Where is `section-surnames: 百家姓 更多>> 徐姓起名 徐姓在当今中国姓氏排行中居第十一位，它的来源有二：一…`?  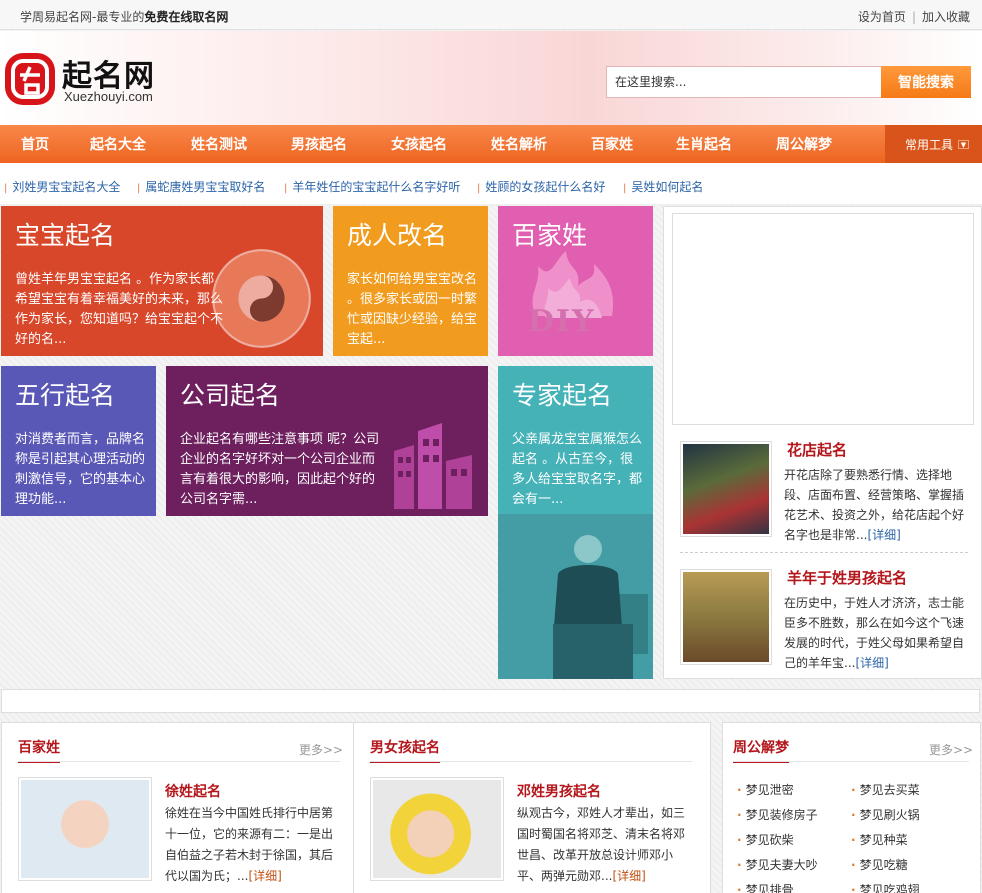
section-surnames: 百家姓 更多>> 徐姓起名 徐姓在当今中国姓氏排行中居第十一位，它的来源有二：一… is located at coordinates (177, 807).